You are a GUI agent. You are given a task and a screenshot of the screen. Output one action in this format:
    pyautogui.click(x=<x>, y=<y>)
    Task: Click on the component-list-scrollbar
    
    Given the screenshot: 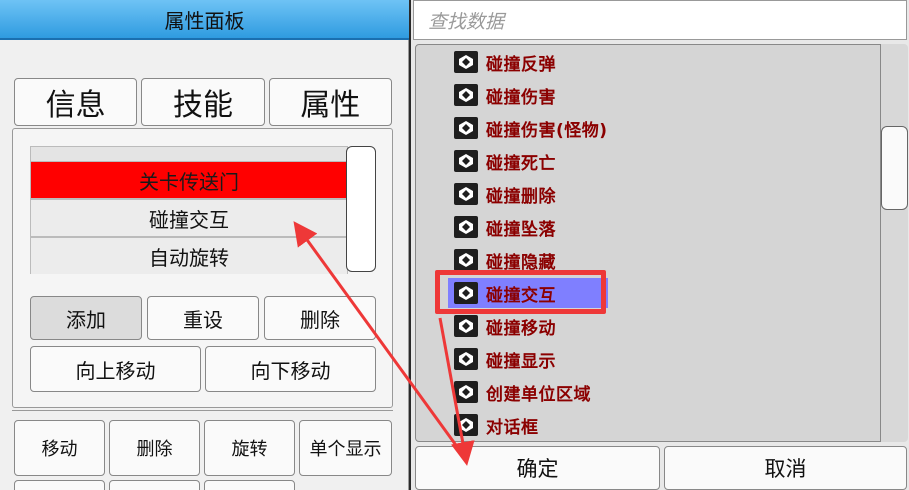 What is the action you would take?
    pyautogui.click(x=361, y=209)
    